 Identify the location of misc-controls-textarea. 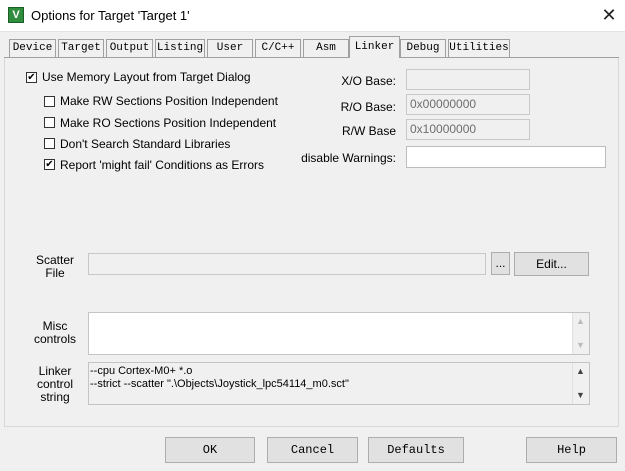
(339, 333).